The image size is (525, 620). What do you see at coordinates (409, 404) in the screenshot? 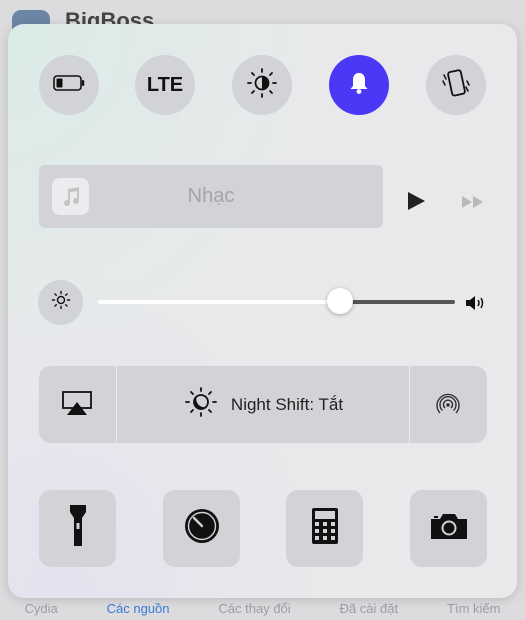
I see `divider` at bounding box center [409, 404].